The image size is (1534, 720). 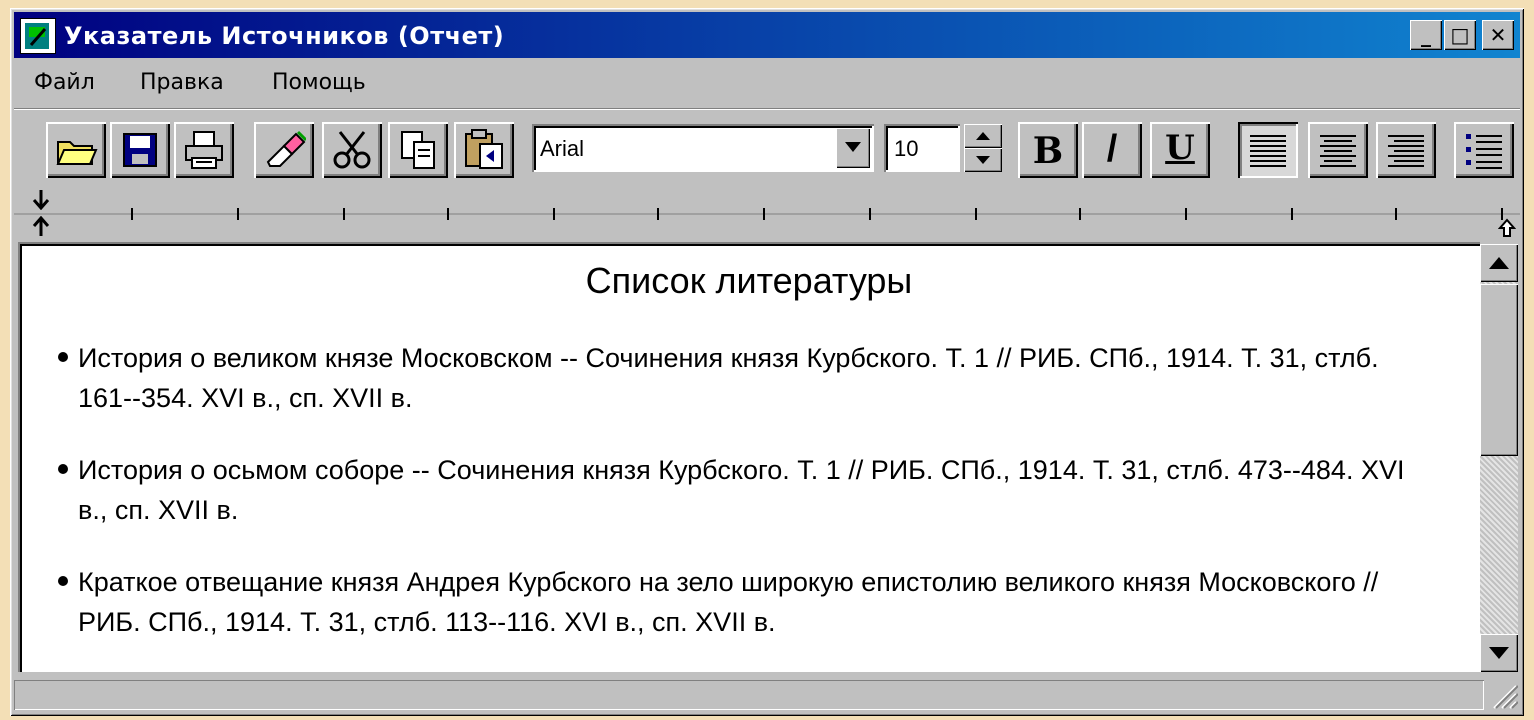 I want to click on save-disk-icon, so click(x=140, y=150).